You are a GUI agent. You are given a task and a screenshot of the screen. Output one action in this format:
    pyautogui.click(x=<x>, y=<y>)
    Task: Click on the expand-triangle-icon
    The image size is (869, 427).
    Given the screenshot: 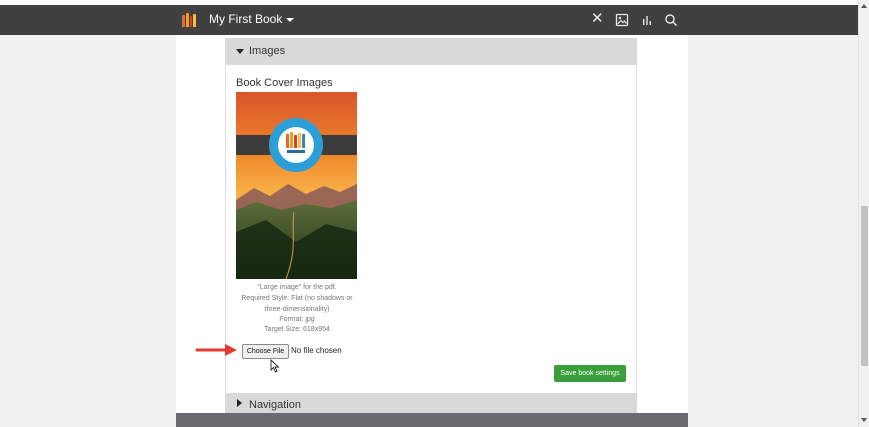 What is the action you would take?
    pyautogui.click(x=240, y=51)
    